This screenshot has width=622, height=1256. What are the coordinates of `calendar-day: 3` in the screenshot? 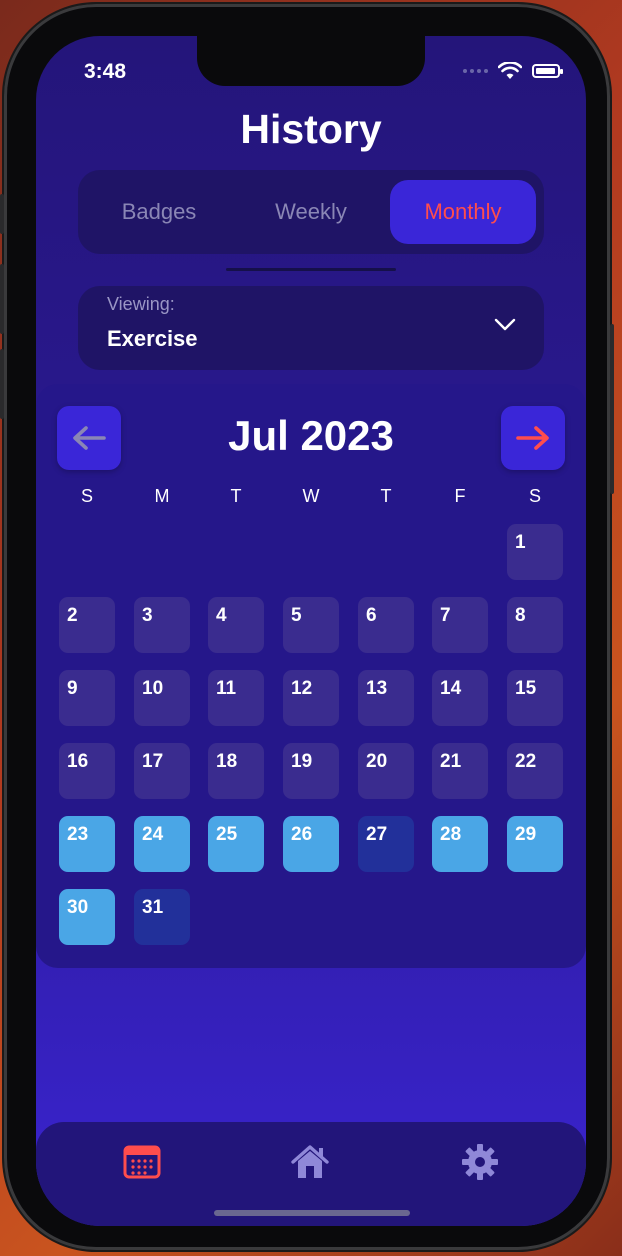 It's located at (162, 625).